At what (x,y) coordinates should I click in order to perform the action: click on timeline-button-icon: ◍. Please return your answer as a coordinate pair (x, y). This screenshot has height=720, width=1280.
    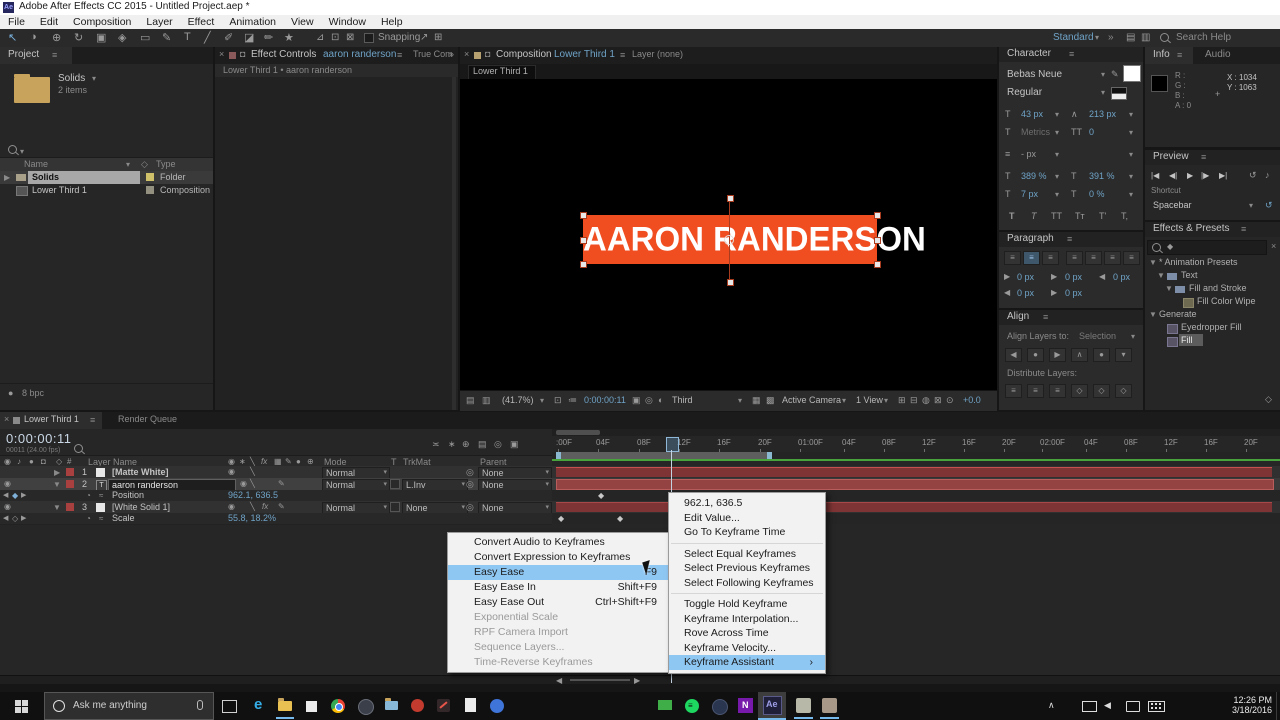
    Looking at the image, I should click on (926, 400).